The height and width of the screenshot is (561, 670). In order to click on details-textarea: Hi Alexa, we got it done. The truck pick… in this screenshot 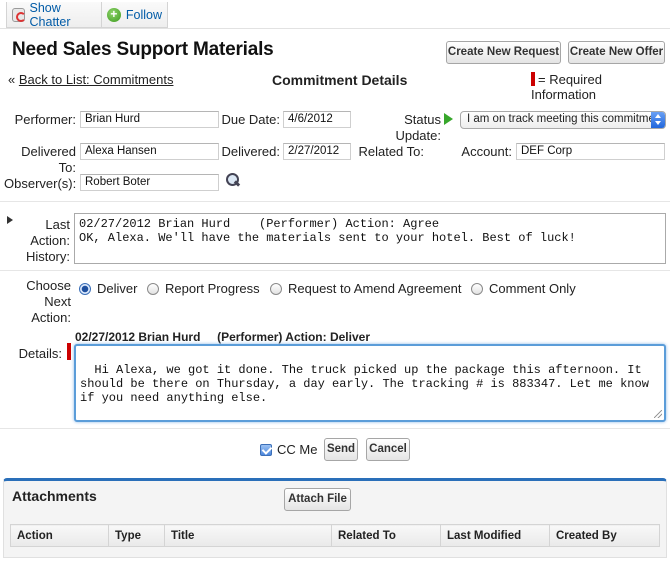, I will do `click(370, 383)`.